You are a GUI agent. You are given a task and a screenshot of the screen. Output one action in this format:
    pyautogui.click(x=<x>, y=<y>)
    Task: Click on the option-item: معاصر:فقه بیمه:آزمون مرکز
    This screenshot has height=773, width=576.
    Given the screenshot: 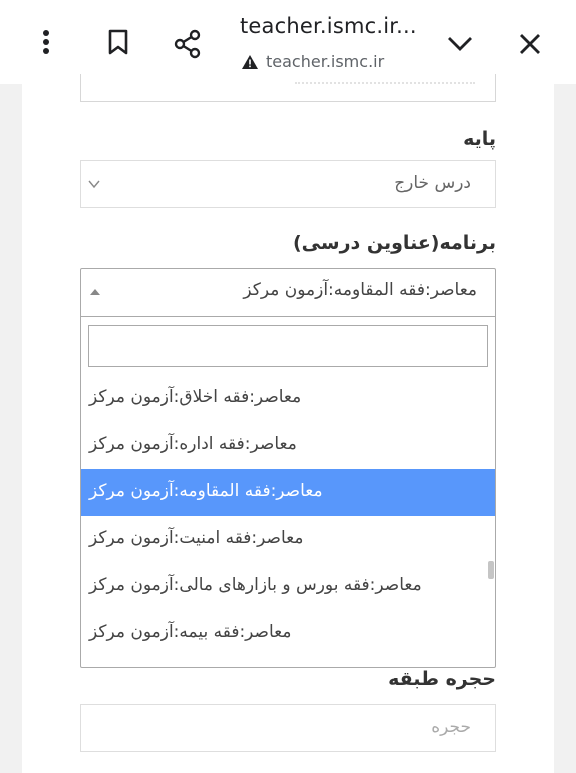 What is the action you would take?
    pyautogui.click(x=288, y=633)
    